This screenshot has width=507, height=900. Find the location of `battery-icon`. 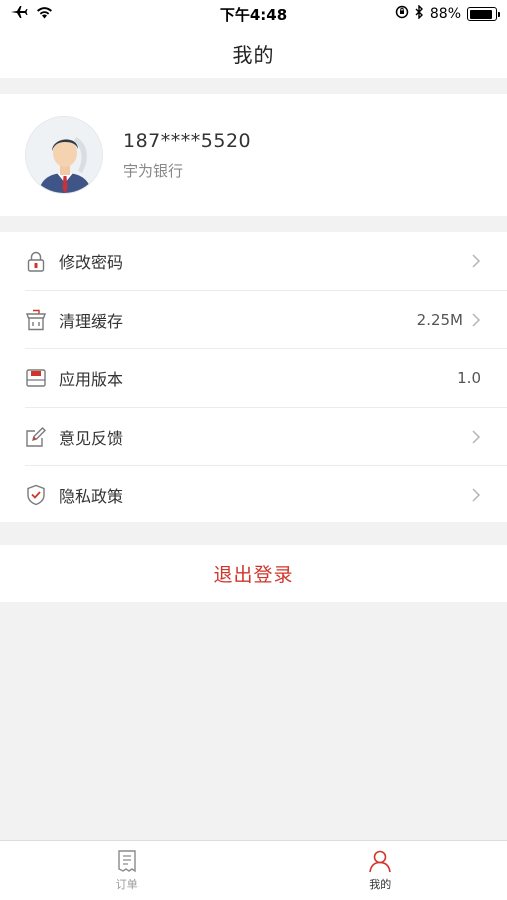

battery-icon is located at coordinates (483, 14).